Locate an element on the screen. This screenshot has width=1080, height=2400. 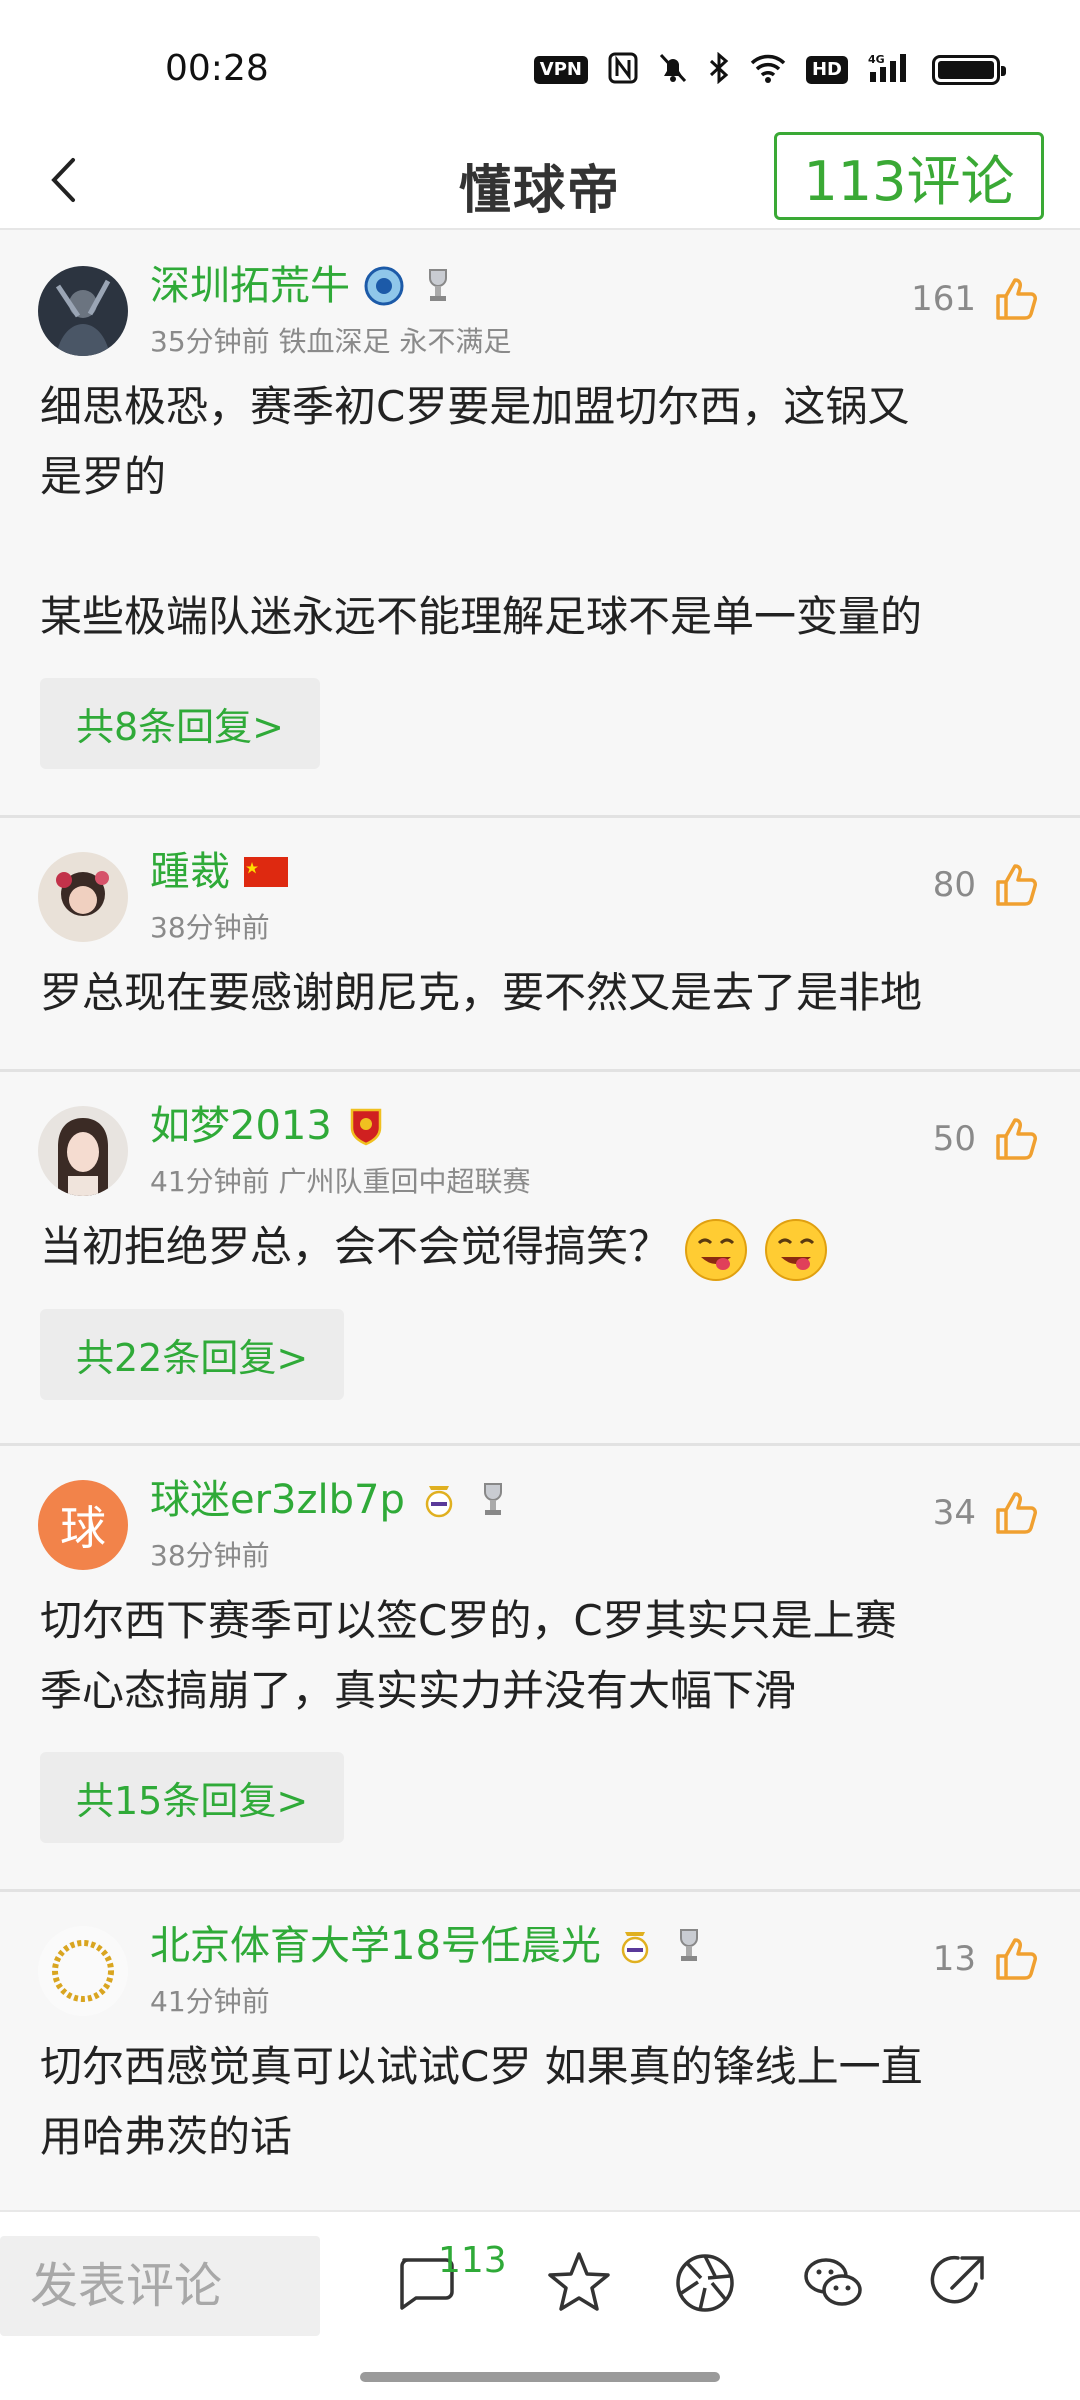
username: 球迷er3zlb7p is located at coordinates (277, 1500).